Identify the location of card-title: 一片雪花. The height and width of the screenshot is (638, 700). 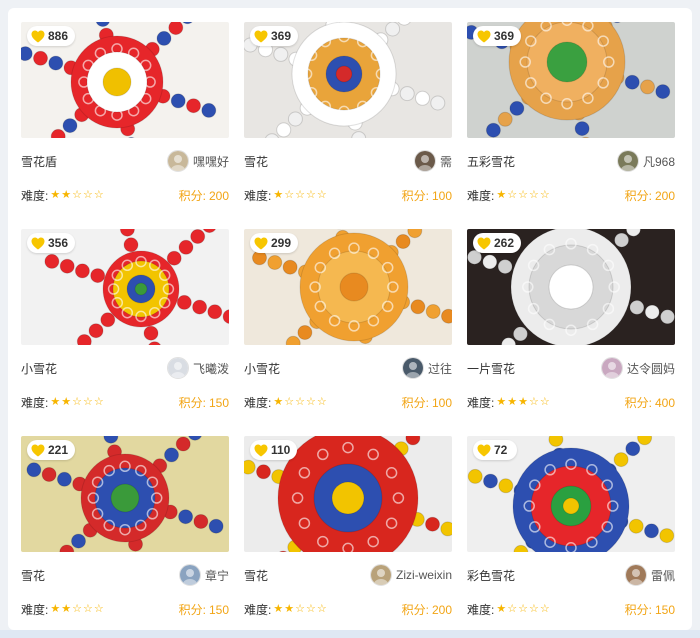
(491, 368).